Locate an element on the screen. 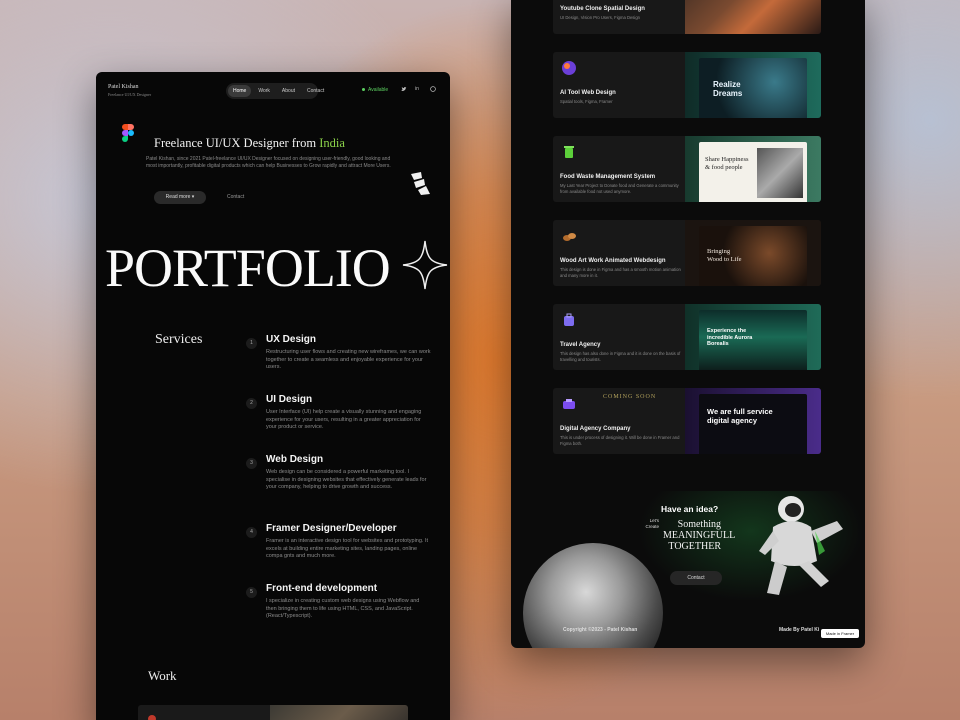 The height and width of the screenshot is (720, 960). project-screenshot is located at coordinates (753, 17).